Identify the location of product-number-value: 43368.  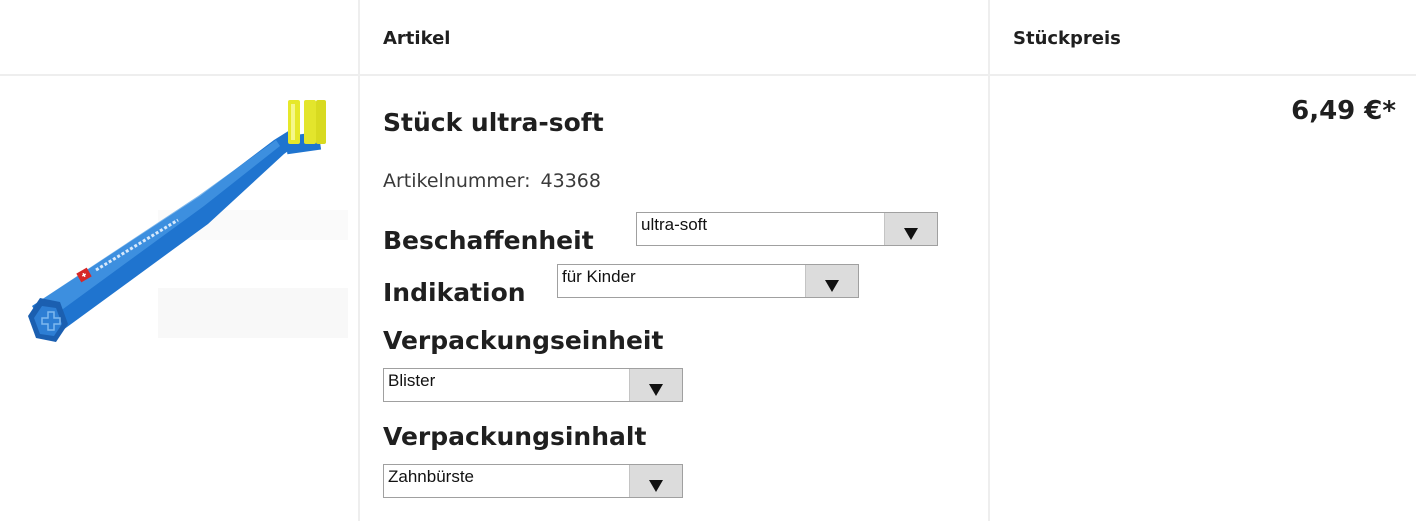
(570, 181).